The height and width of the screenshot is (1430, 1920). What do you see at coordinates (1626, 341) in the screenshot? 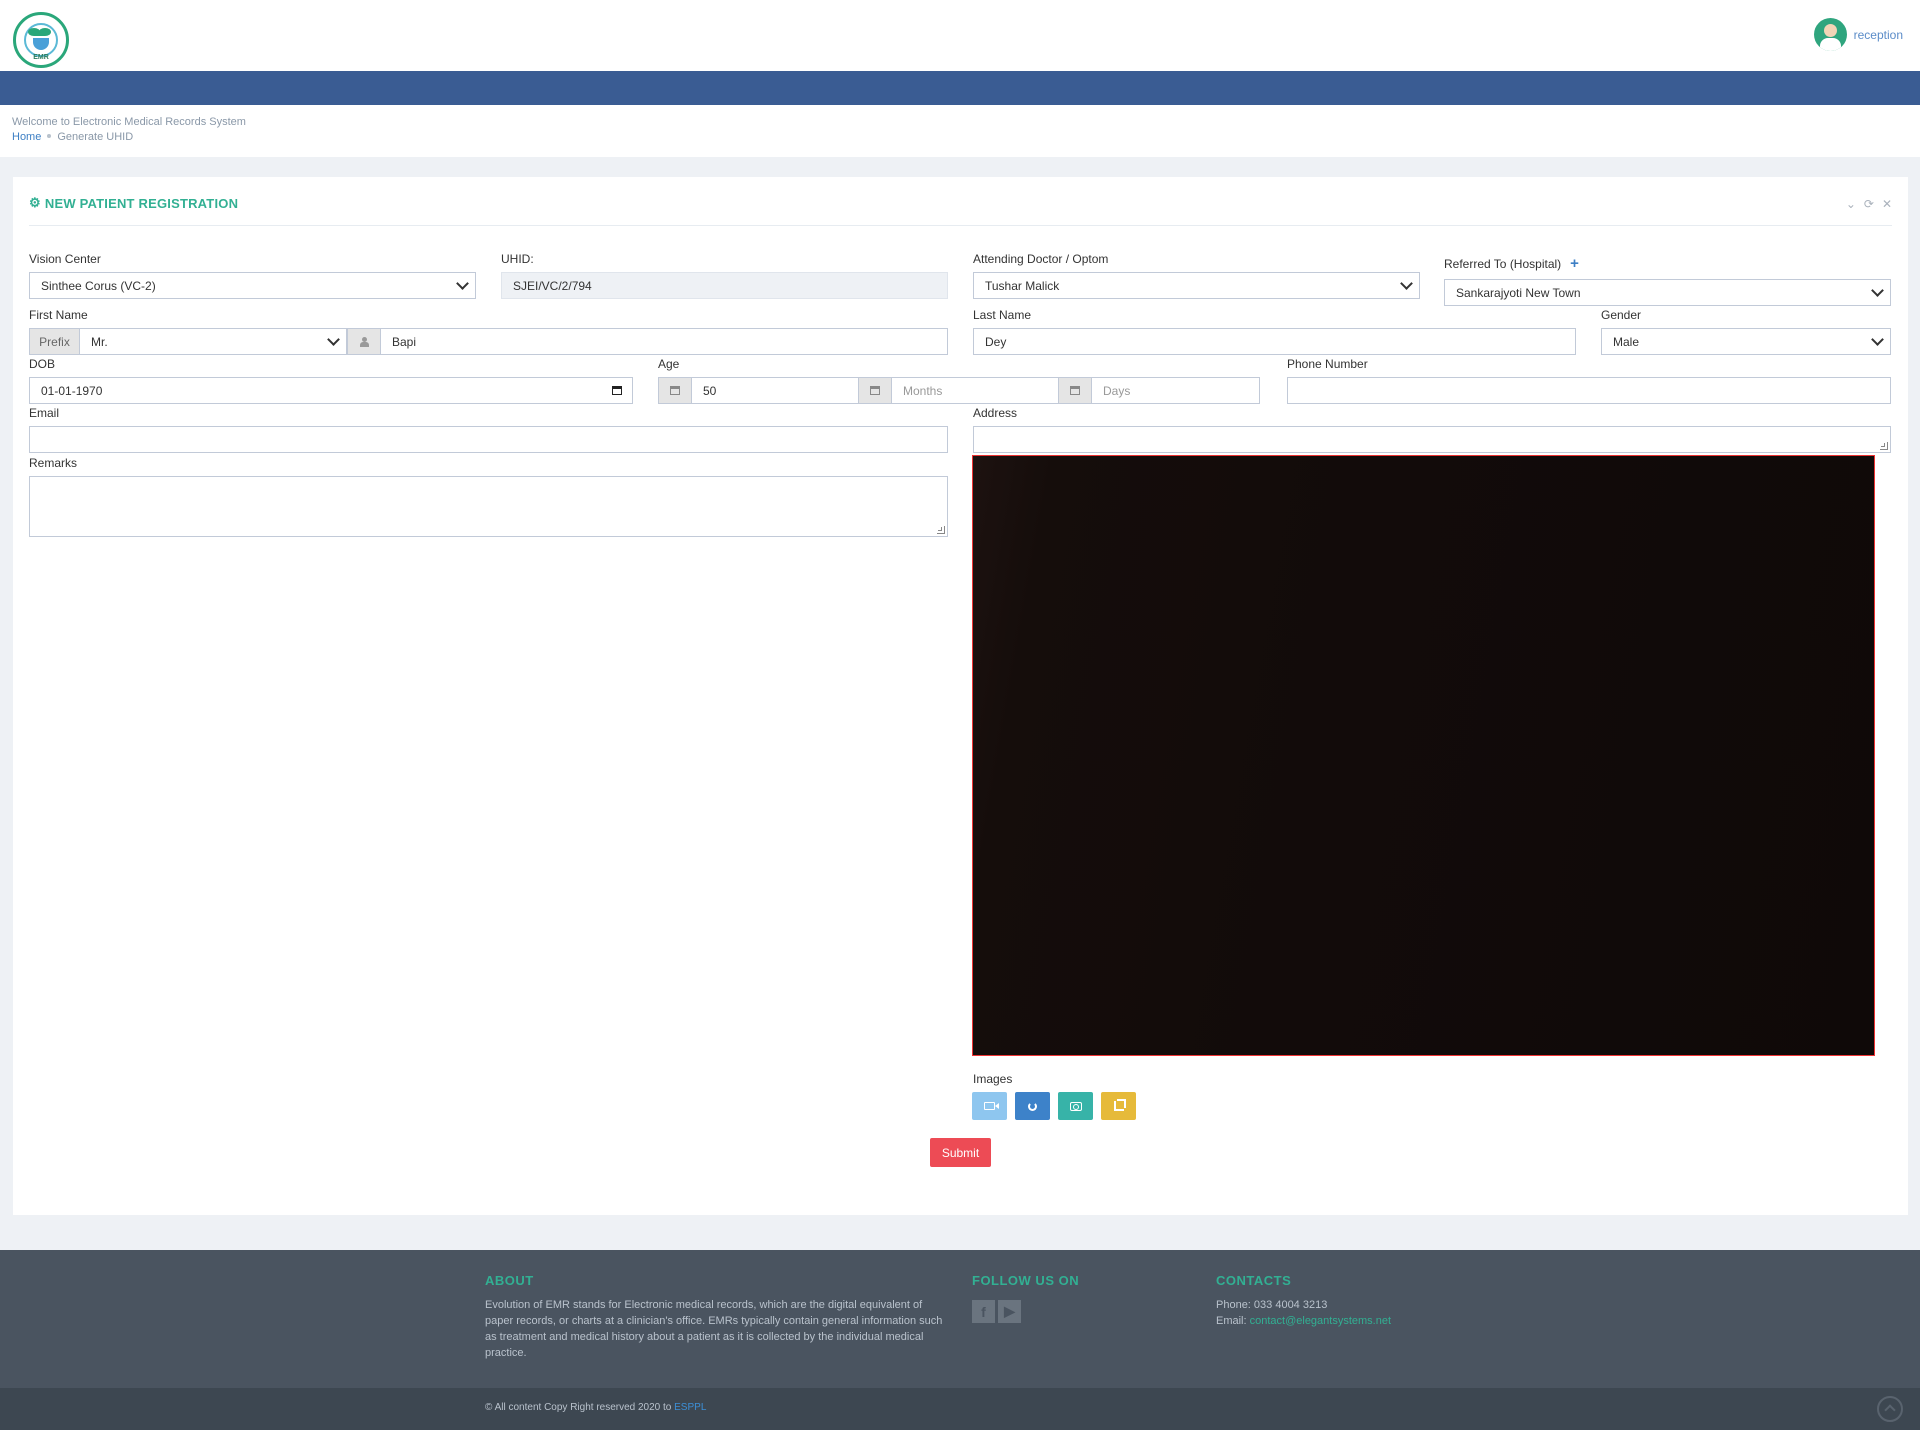
I see `gender-value: Male` at bounding box center [1626, 341].